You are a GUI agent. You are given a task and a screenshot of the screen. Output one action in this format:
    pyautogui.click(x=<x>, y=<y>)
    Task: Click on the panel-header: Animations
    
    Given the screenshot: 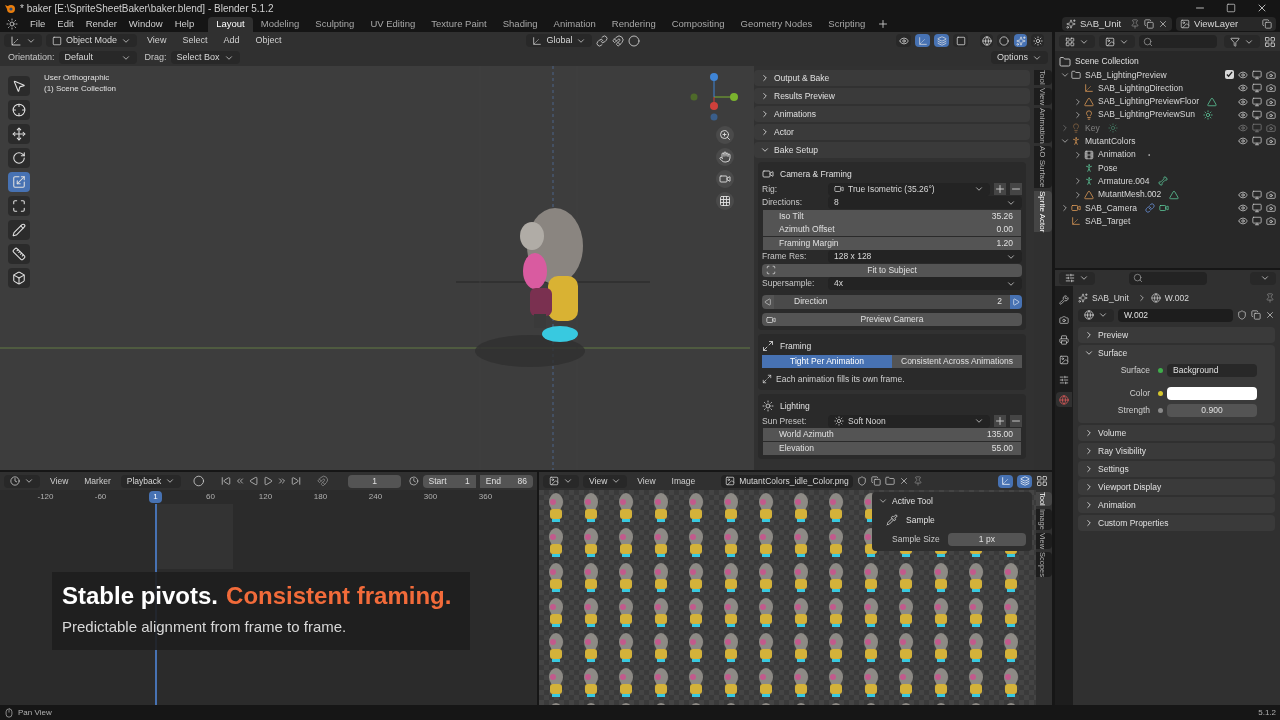 What is the action you would take?
    pyautogui.click(x=892, y=114)
    